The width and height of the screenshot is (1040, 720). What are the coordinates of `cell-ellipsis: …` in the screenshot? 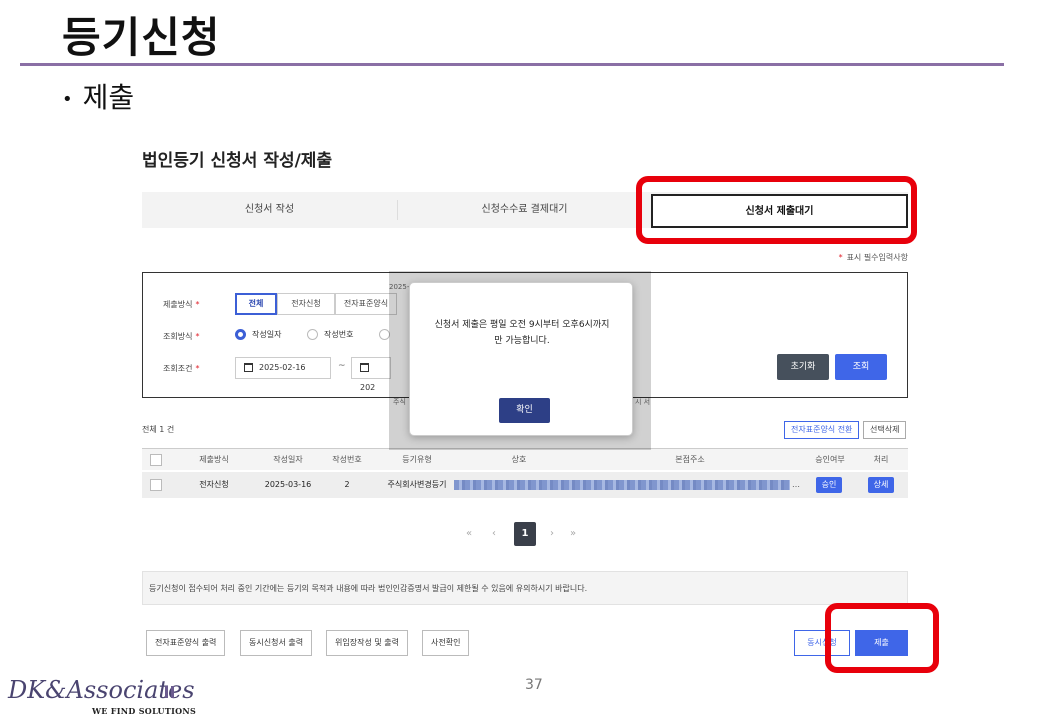 It's located at (796, 484).